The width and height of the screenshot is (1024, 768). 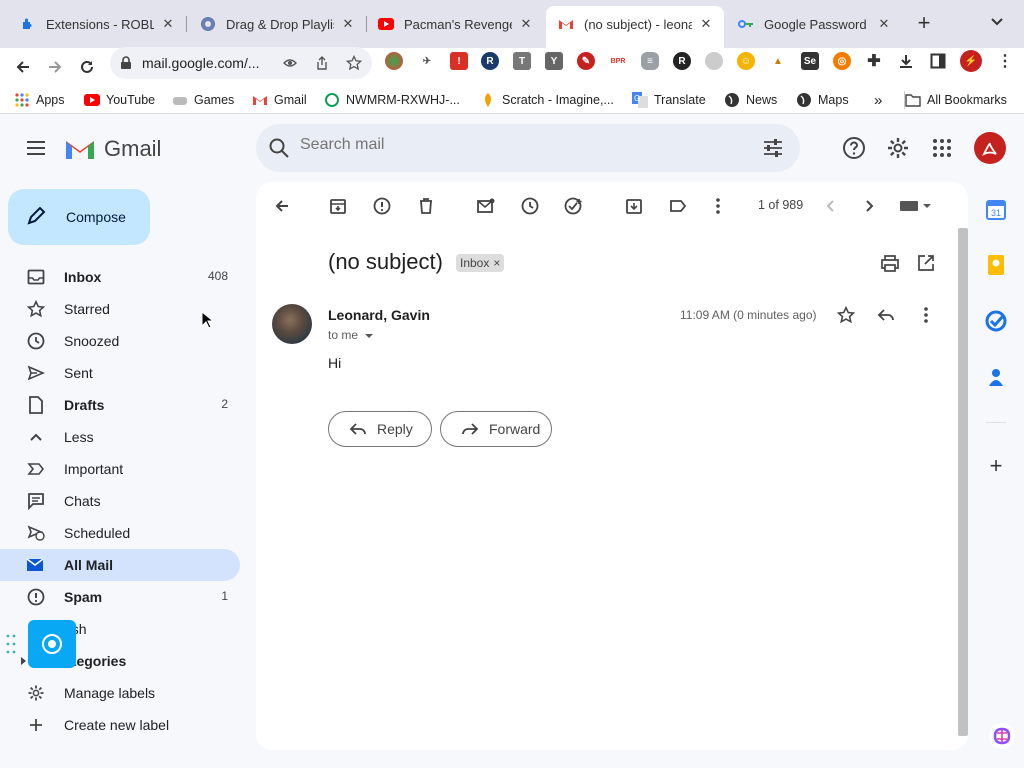 What do you see at coordinates (480, 263) in the screenshot?
I see `inbox-label-chip: Inbox ×` at bounding box center [480, 263].